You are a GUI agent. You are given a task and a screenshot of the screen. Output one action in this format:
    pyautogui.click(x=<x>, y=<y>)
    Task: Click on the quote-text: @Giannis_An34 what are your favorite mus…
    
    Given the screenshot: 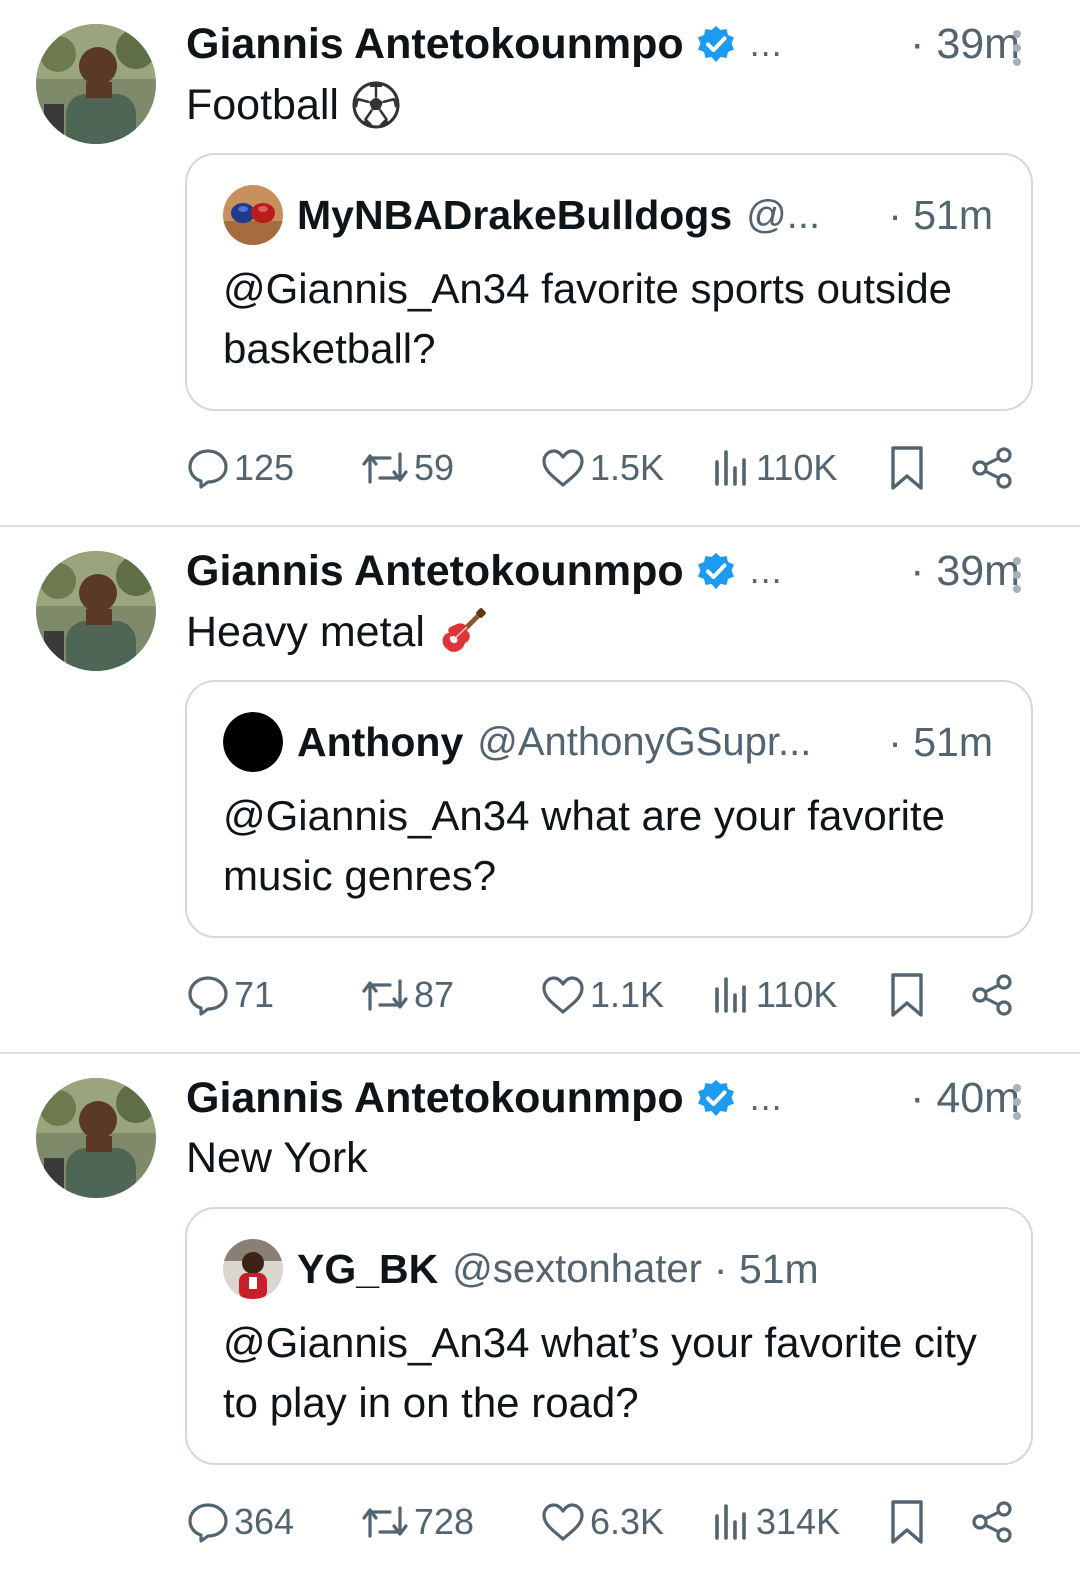 What is the action you would take?
    pyautogui.click(x=584, y=845)
    